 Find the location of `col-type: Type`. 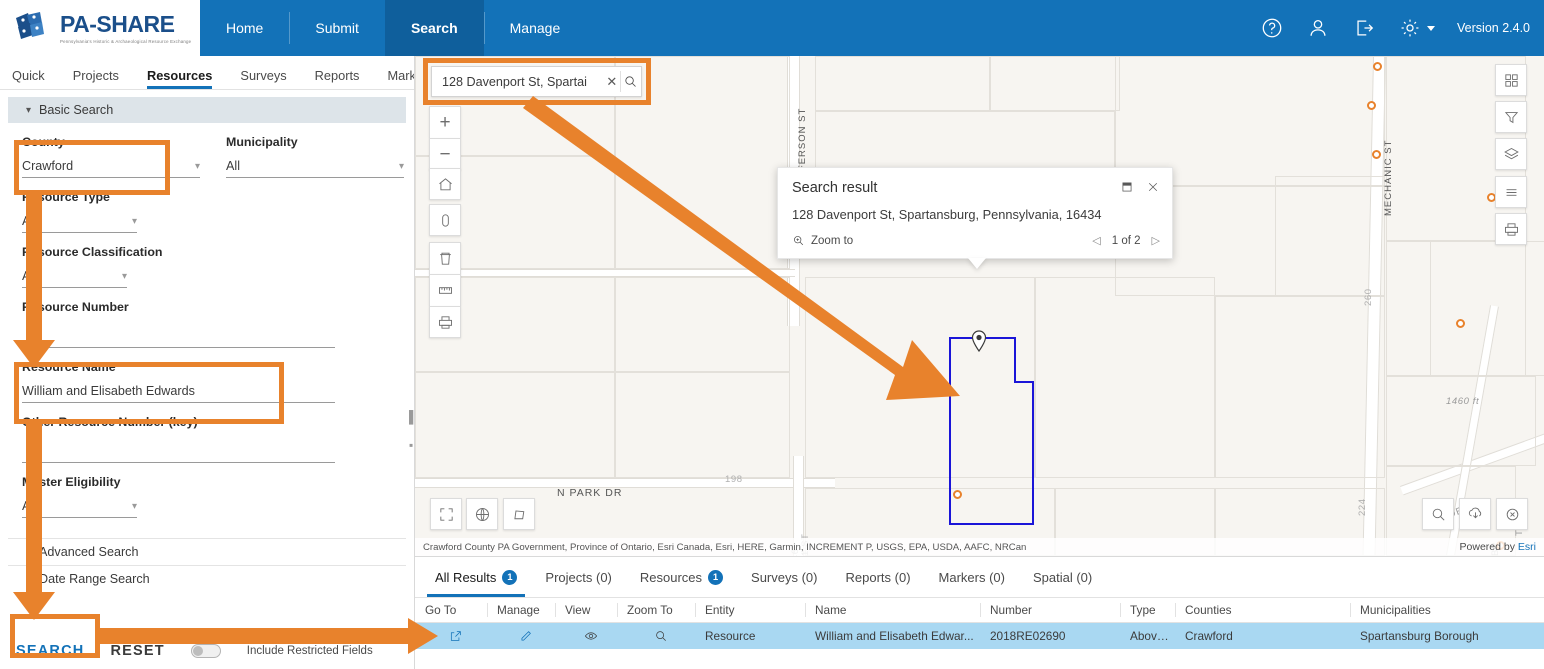

col-type: Type is located at coordinates (1147, 610).